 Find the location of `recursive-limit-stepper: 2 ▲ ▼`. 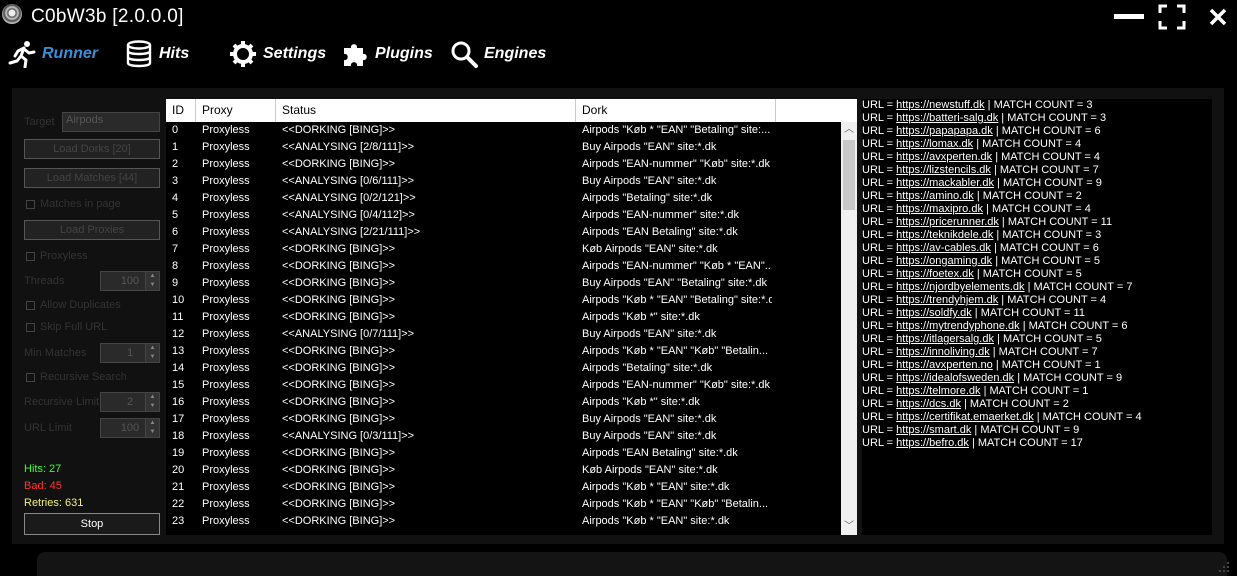

recursive-limit-stepper: 2 ▲ ▼ is located at coordinates (130, 402).